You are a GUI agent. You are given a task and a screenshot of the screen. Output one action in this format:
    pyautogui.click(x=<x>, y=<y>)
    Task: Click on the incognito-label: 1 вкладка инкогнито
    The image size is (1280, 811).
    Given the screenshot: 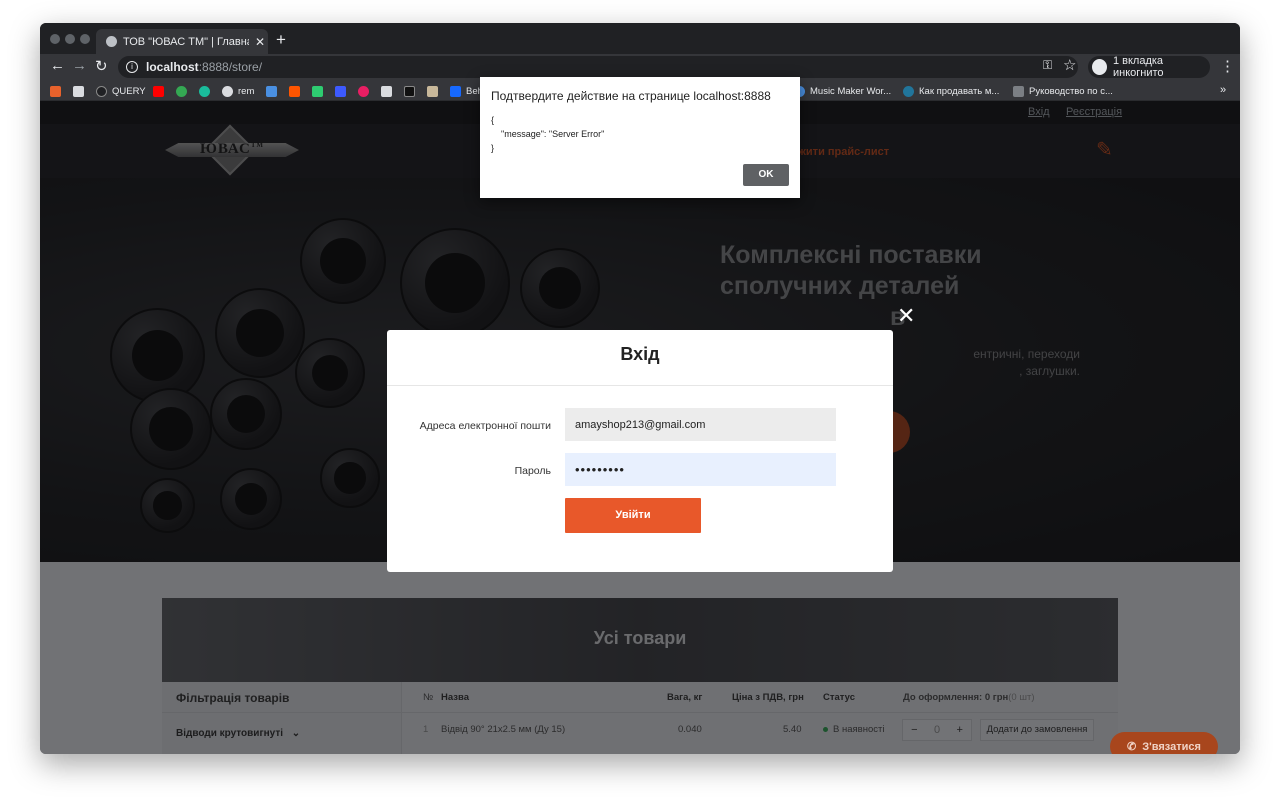 What is the action you would take?
    pyautogui.click(x=1138, y=67)
    